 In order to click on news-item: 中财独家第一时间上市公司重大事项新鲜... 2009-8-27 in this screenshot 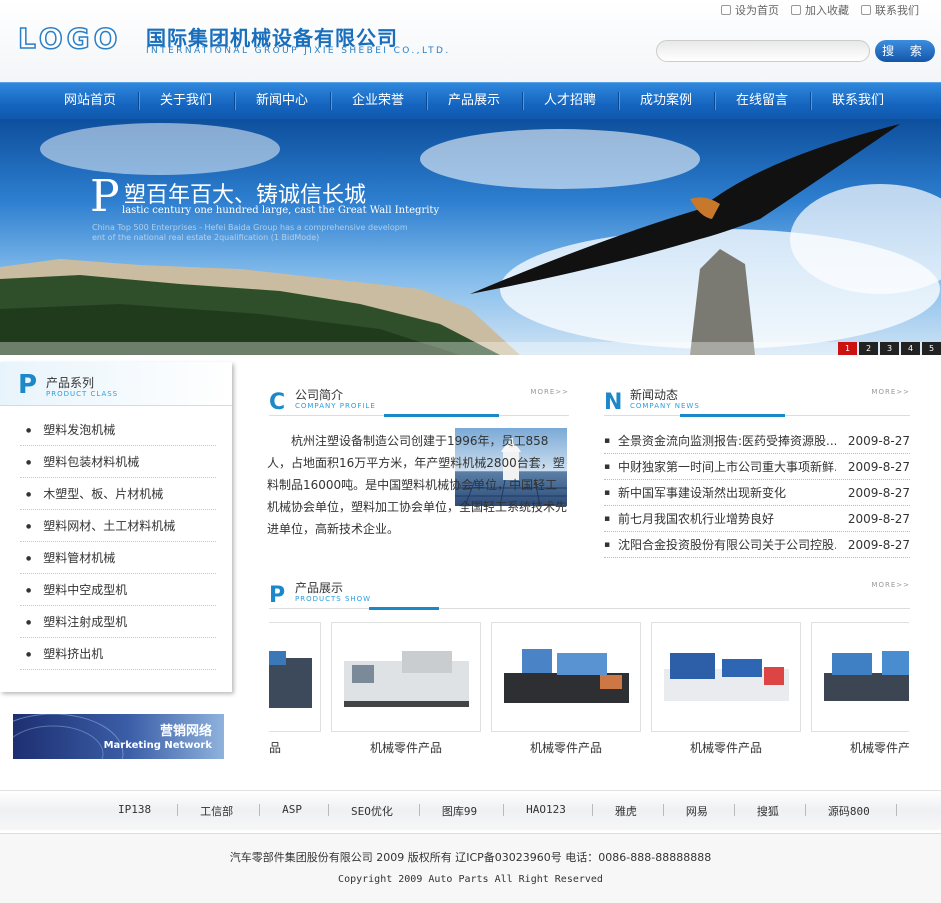, I will do `click(757, 467)`.